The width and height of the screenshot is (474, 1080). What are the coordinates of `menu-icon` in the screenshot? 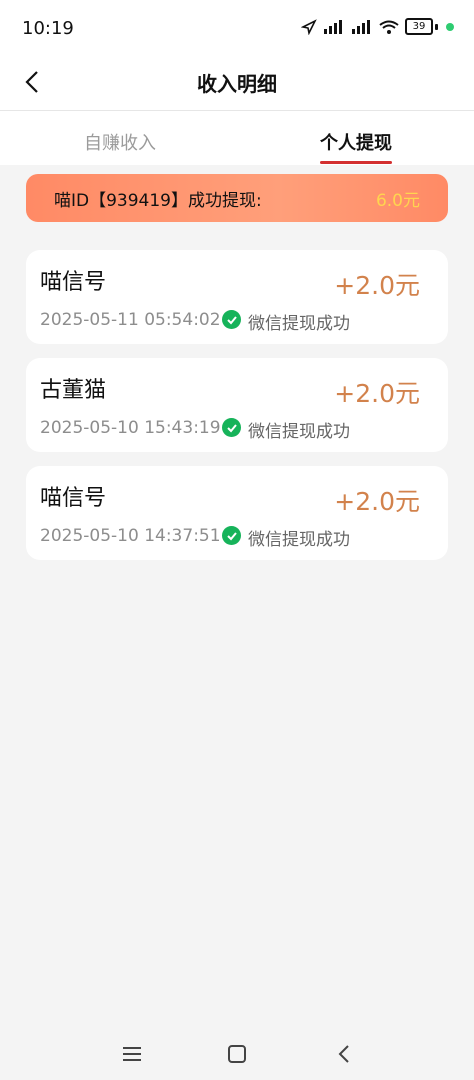 It's located at (132, 1054).